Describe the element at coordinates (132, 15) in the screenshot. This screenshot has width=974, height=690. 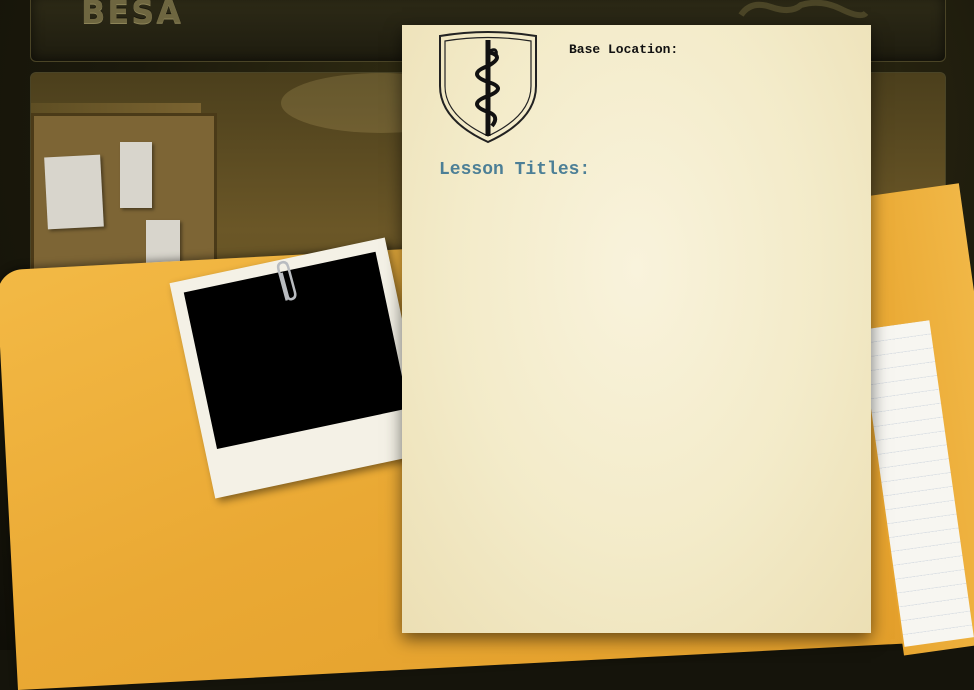
I see `brand-logo: BESA` at that location.